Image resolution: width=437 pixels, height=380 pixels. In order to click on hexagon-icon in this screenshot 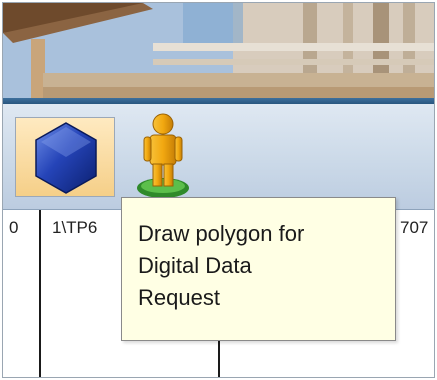, I will do `click(66, 158)`.